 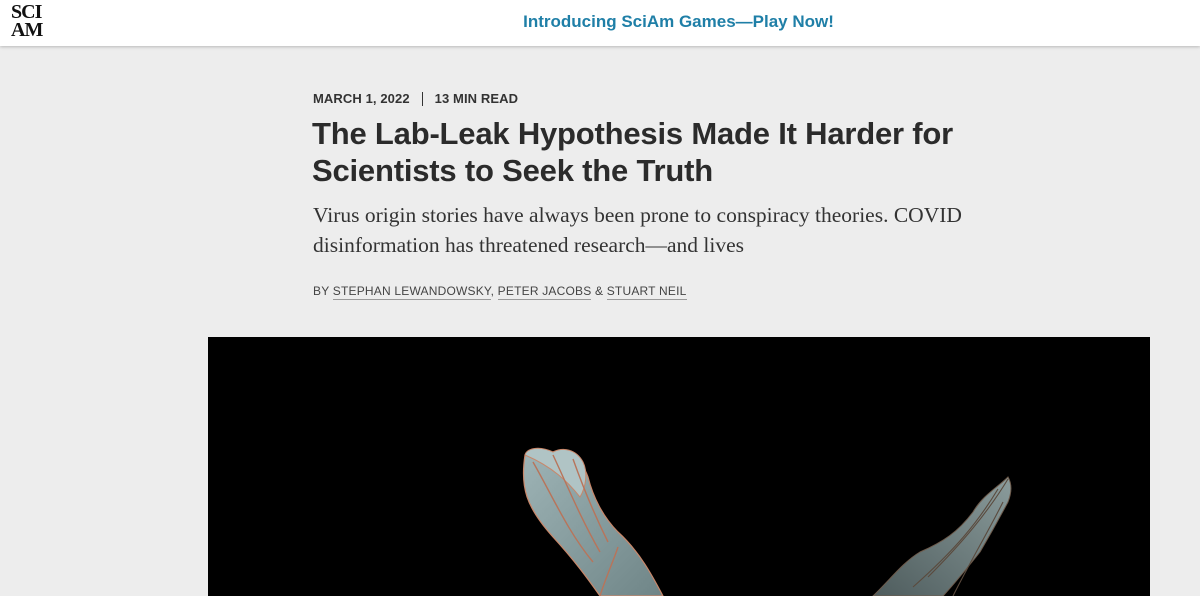 I want to click on article-meta: MARCH 1, 2022 13 MIN READ, so click(x=415, y=98).